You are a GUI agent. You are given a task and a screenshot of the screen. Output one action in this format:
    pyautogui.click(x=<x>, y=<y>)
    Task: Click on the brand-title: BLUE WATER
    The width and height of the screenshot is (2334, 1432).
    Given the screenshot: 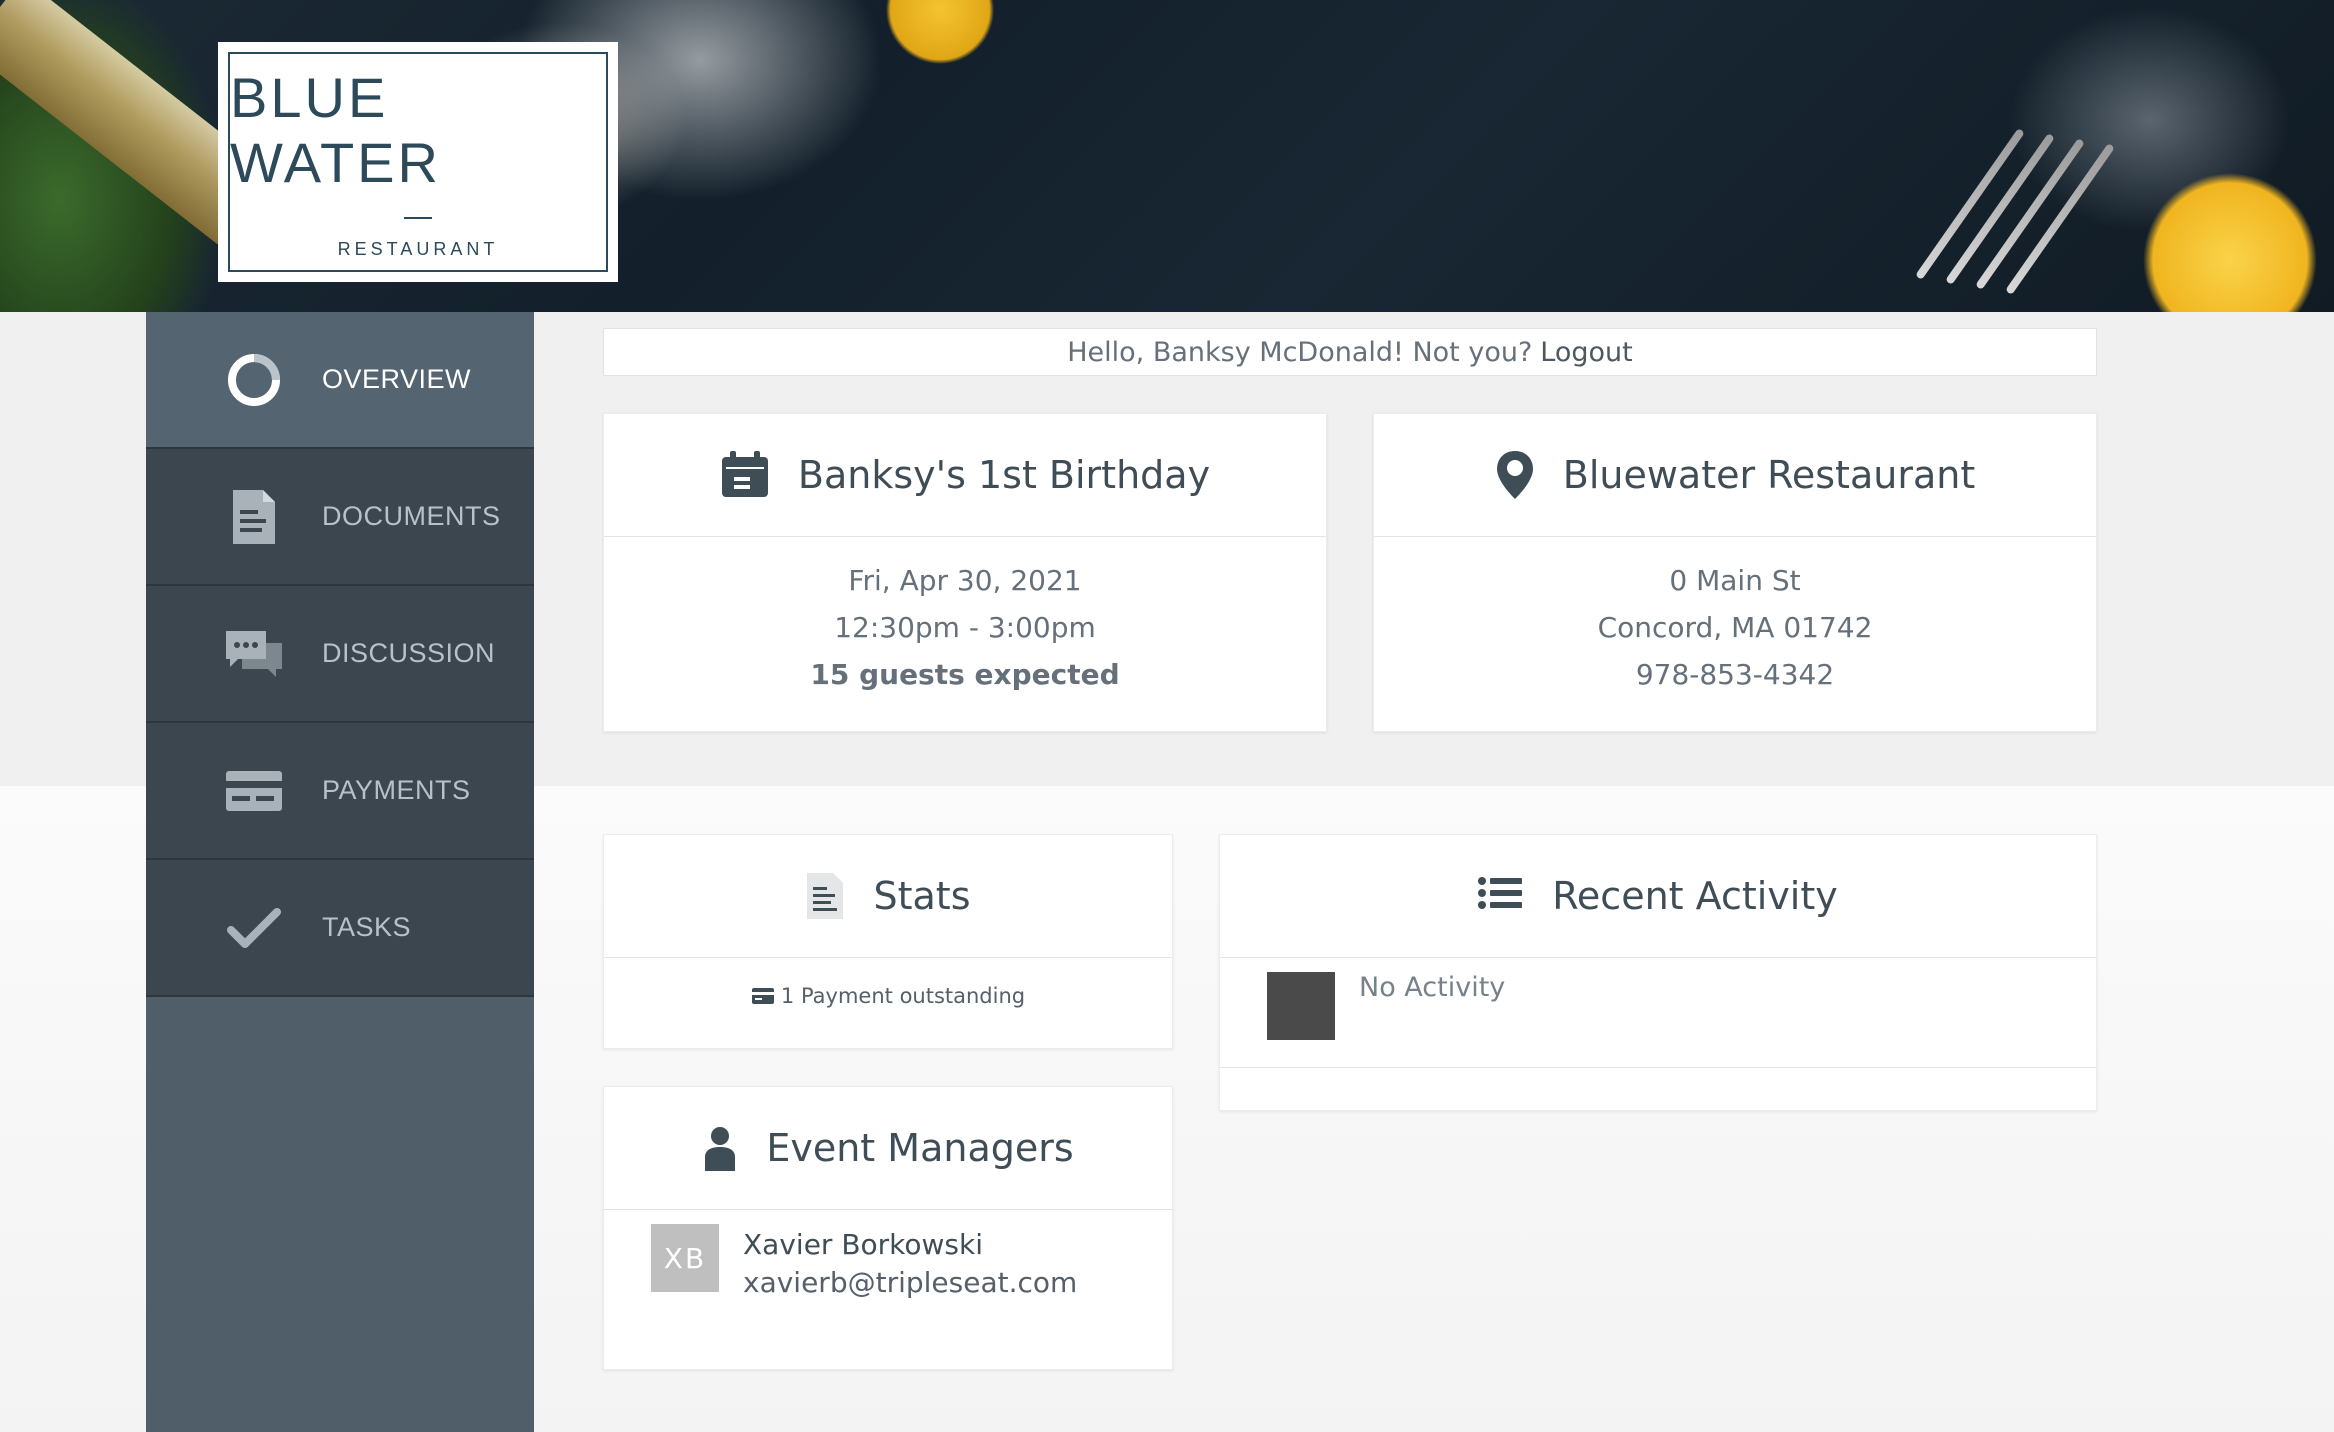 What is the action you would take?
    pyautogui.click(x=335, y=129)
    